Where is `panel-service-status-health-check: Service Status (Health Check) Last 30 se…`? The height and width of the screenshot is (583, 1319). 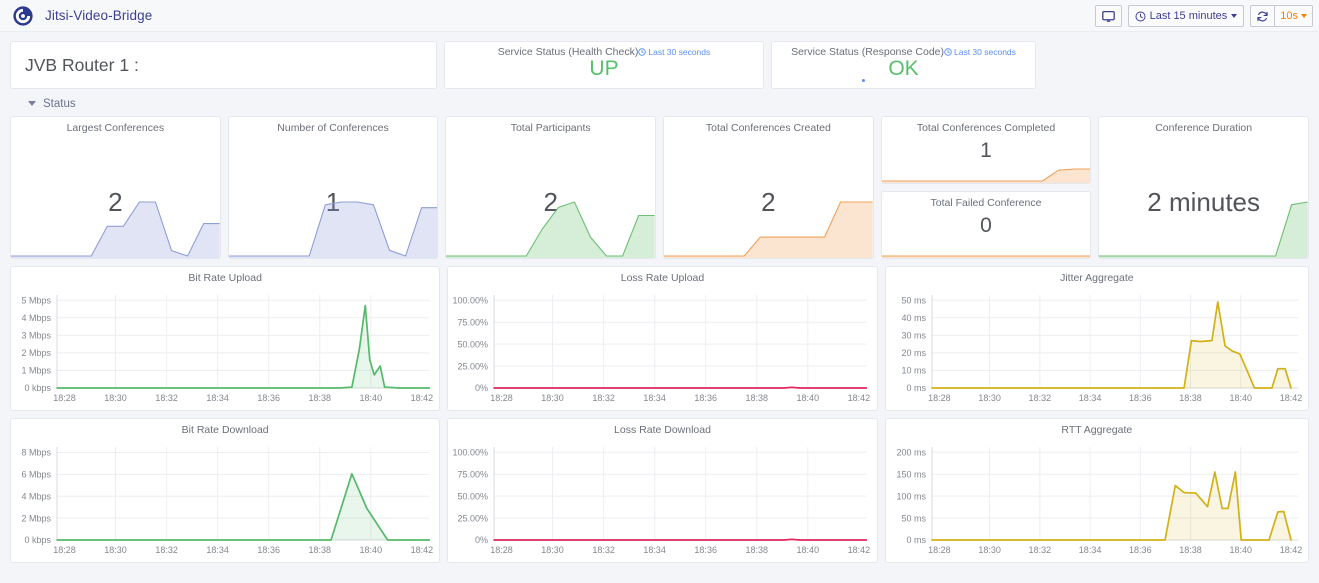 panel-service-status-health-check: Service Status (Health Check) Last 30 se… is located at coordinates (604, 65).